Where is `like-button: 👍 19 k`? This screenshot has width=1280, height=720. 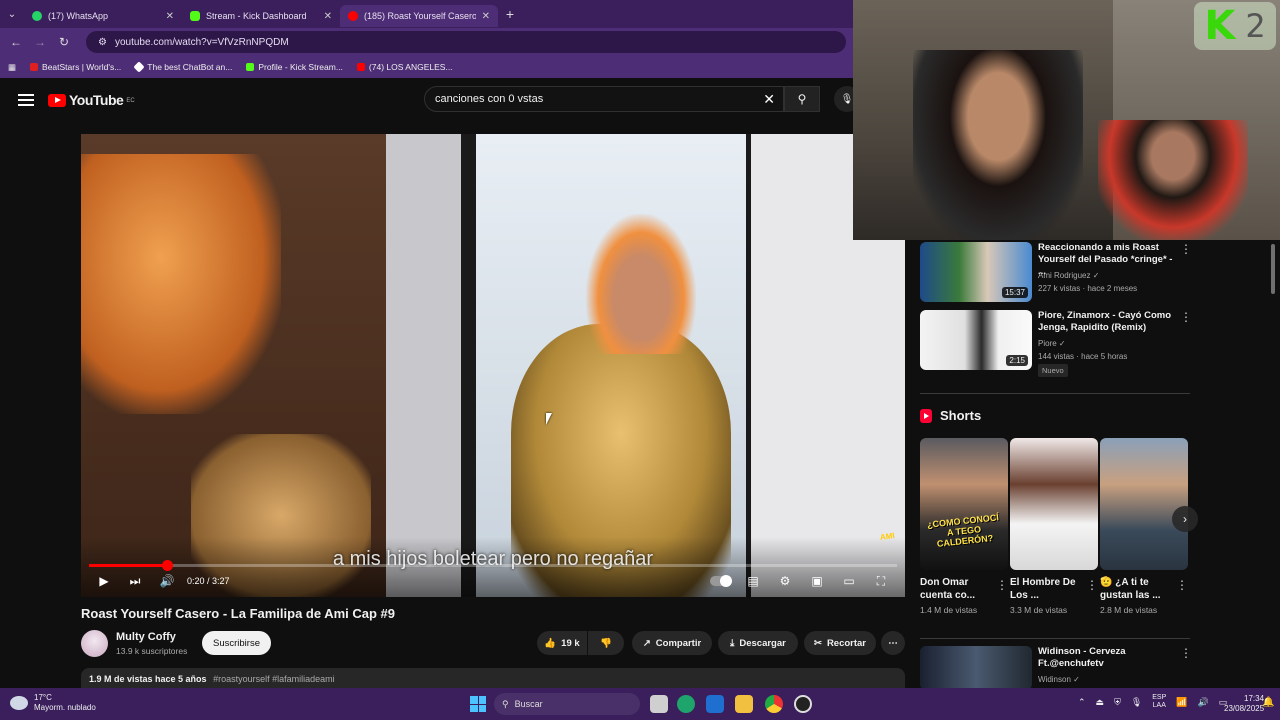
like-button: 👍 19 k is located at coordinates (562, 643).